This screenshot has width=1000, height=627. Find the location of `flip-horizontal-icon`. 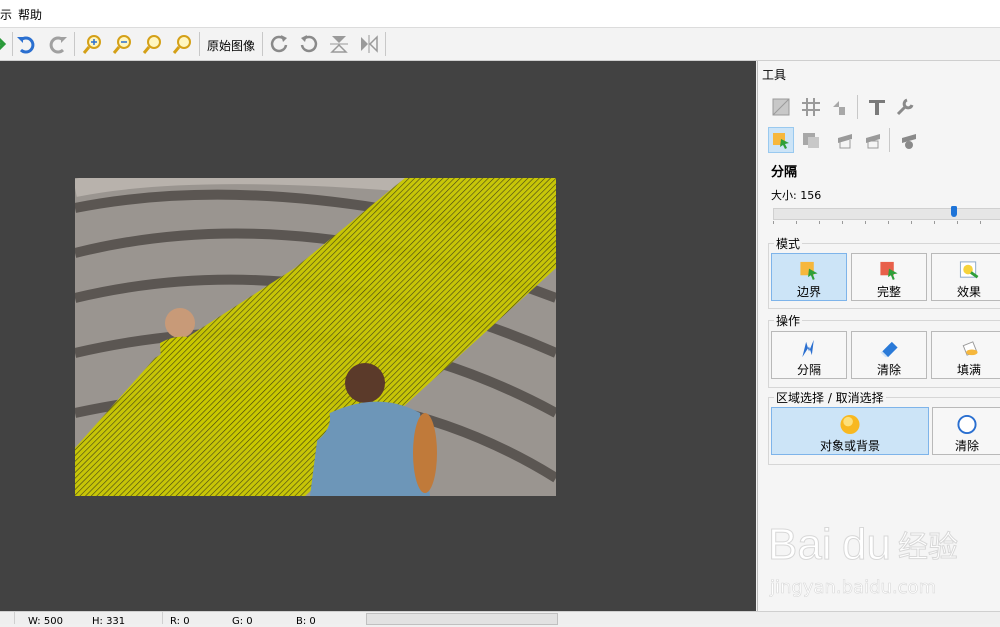

flip-horizontal-icon is located at coordinates (369, 44).